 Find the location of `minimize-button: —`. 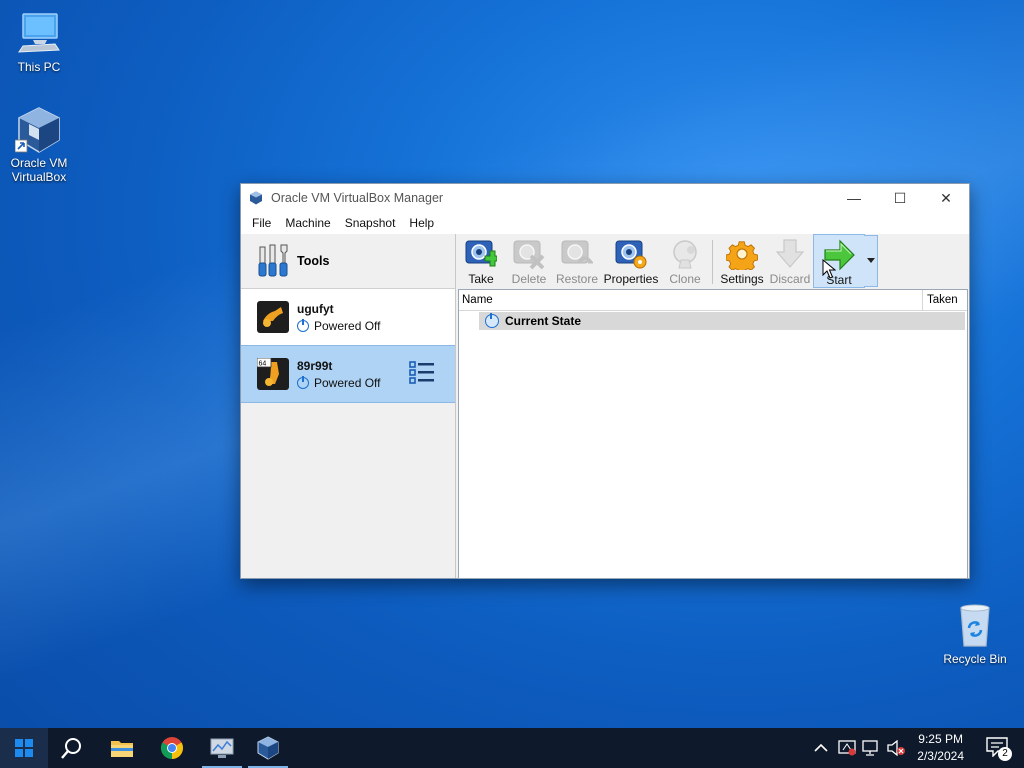

minimize-button: — is located at coordinates (854, 198).